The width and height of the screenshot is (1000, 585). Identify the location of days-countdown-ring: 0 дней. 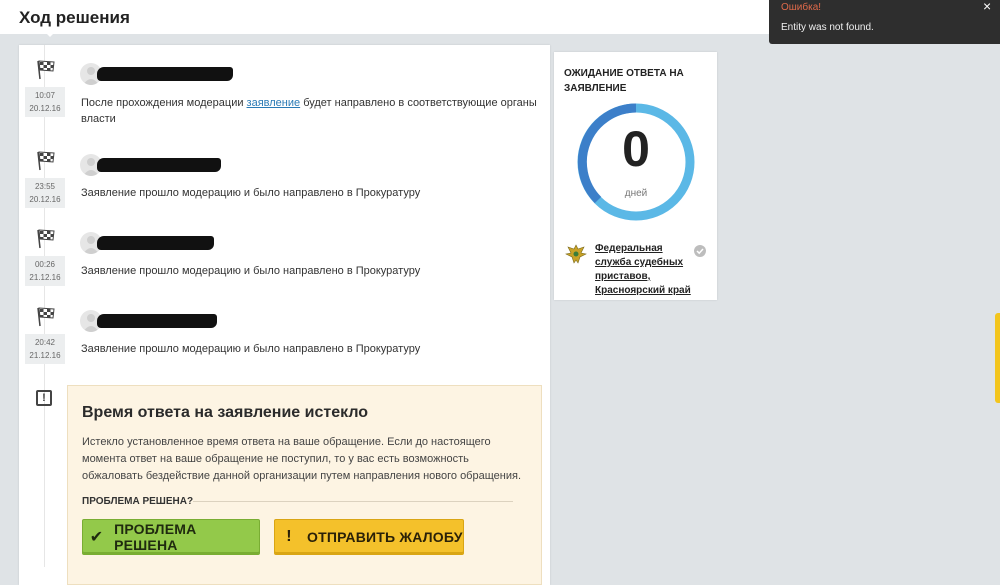
(636, 162).